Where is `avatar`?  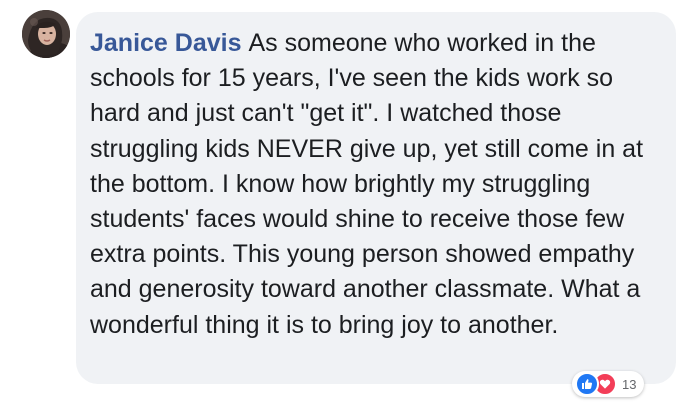
avatar is located at coordinates (46, 34).